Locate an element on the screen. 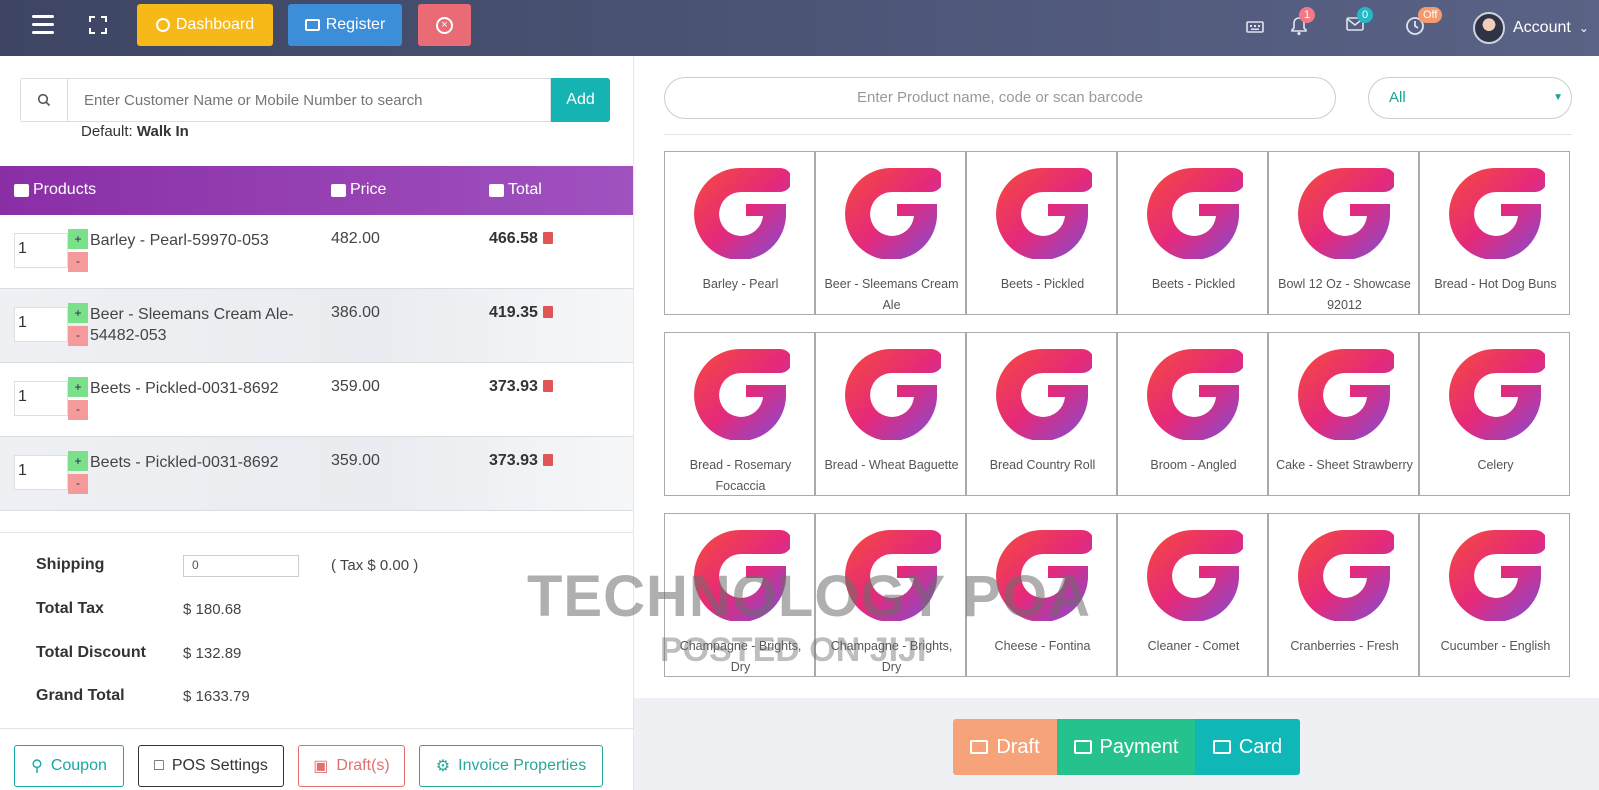 Image resolution: width=1599 pixels, height=790 pixels. product-total: 466.58 is located at coordinates (521, 239).